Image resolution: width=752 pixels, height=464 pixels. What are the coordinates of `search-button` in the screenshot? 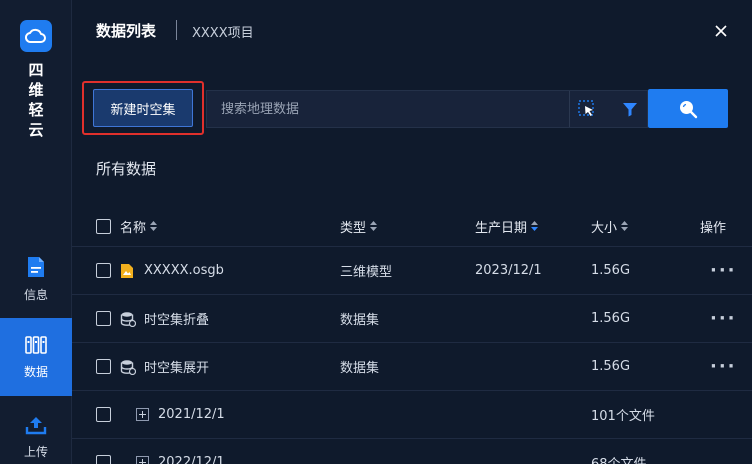 It's located at (688, 108).